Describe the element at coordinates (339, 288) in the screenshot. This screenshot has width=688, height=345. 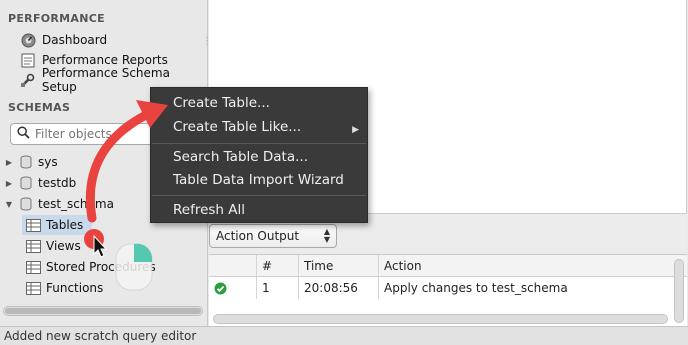
I see `time-cell: 20:08:56` at that location.